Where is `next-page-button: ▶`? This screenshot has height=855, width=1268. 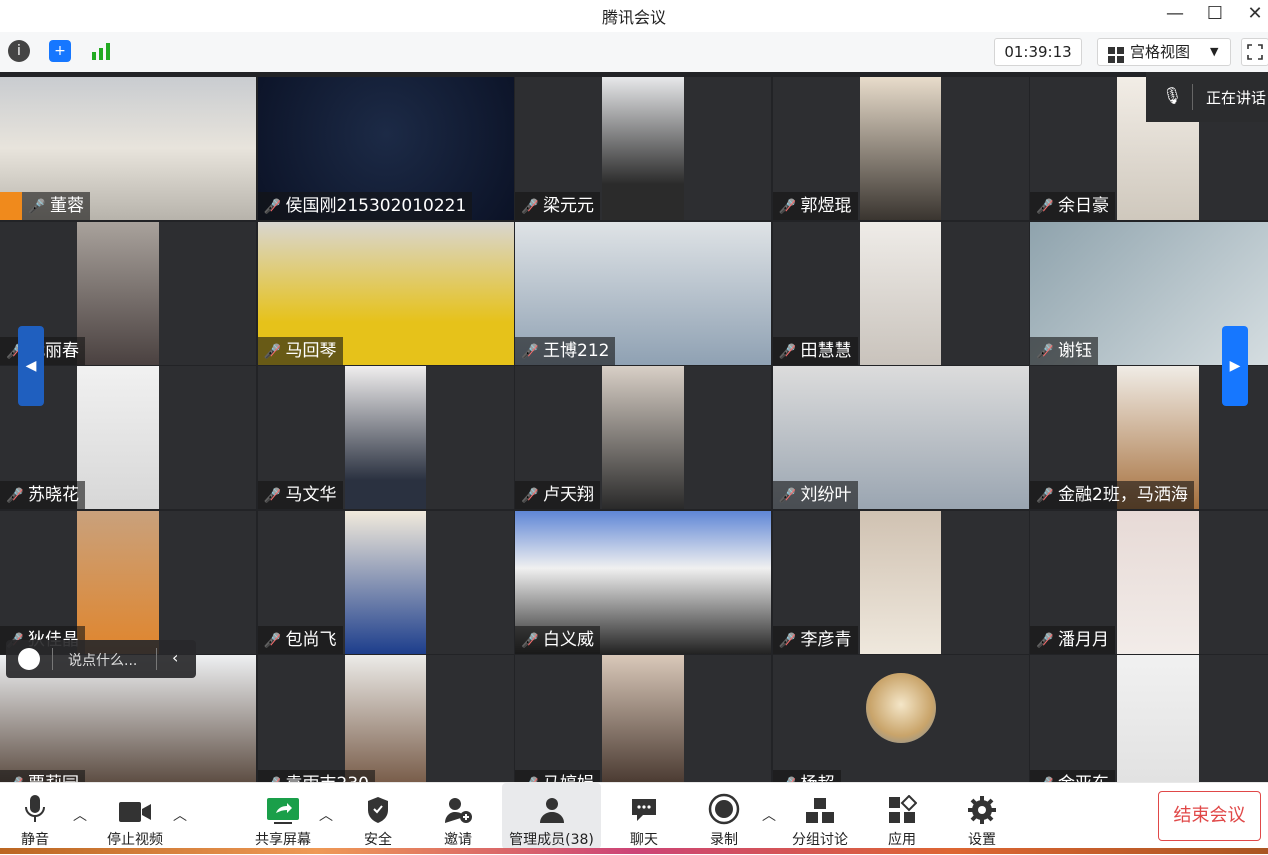 next-page-button: ▶ is located at coordinates (1235, 366).